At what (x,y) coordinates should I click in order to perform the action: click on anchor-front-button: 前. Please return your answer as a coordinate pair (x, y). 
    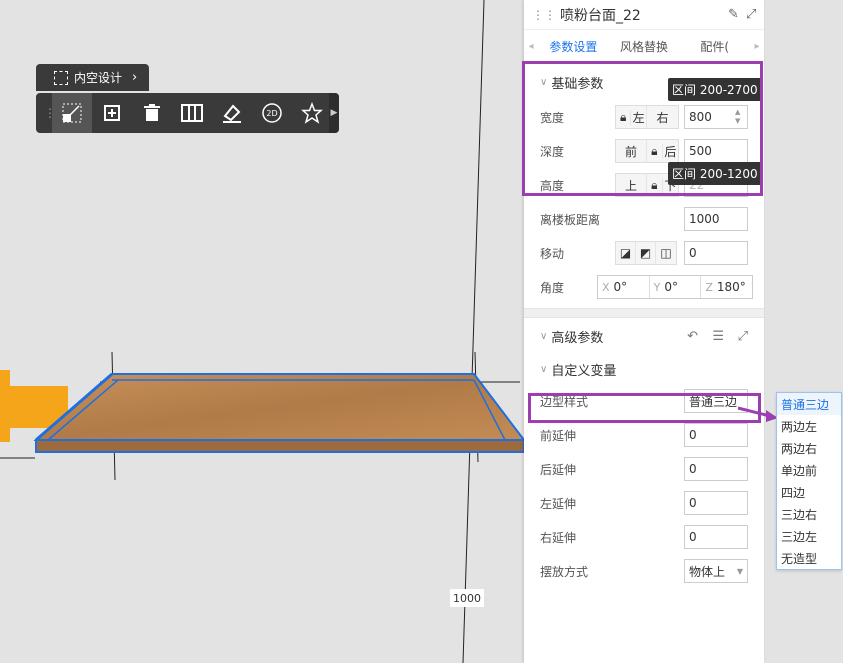
    Looking at the image, I should click on (631, 151).